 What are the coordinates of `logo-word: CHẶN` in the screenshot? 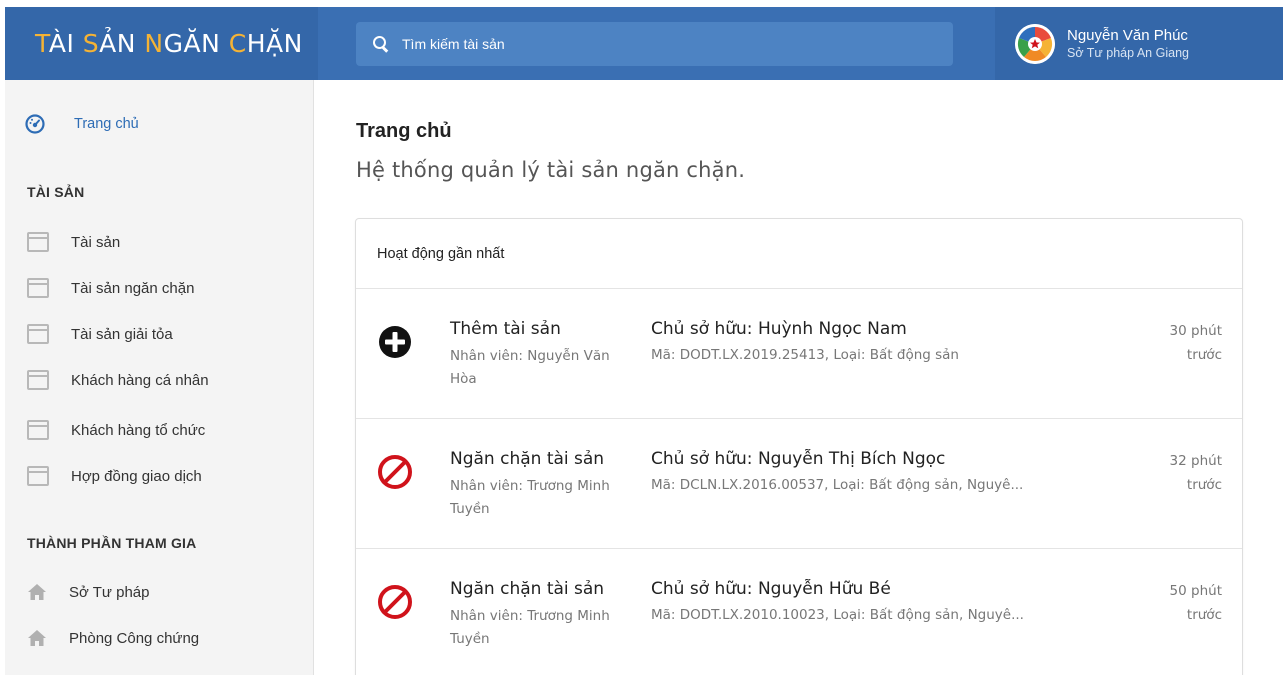 It's located at (265, 43).